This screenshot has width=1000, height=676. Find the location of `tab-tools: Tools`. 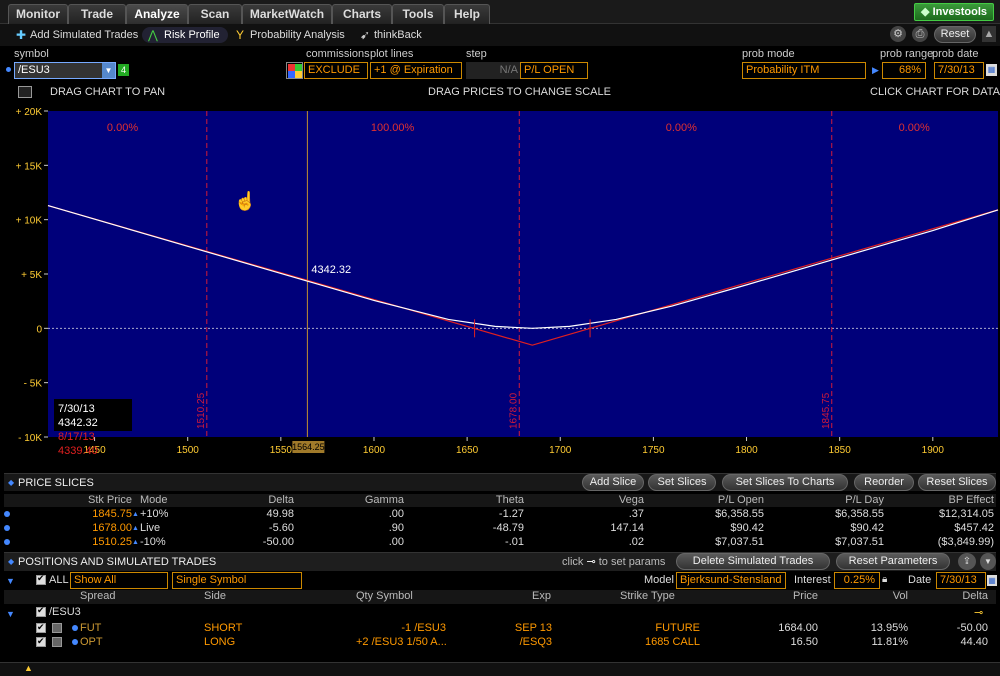

tab-tools: Tools is located at coordinates (418, 14).